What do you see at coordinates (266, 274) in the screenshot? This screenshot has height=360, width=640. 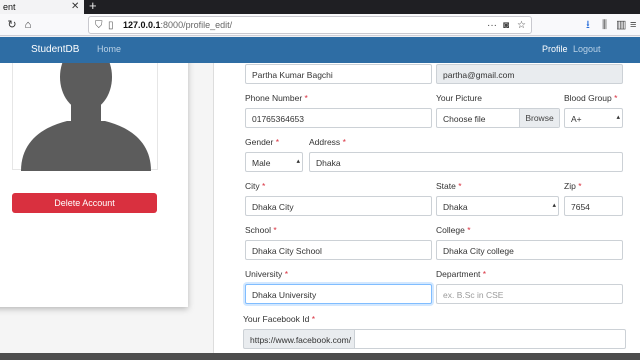 I see `university-label: University *` at bounding box center [266, 274].